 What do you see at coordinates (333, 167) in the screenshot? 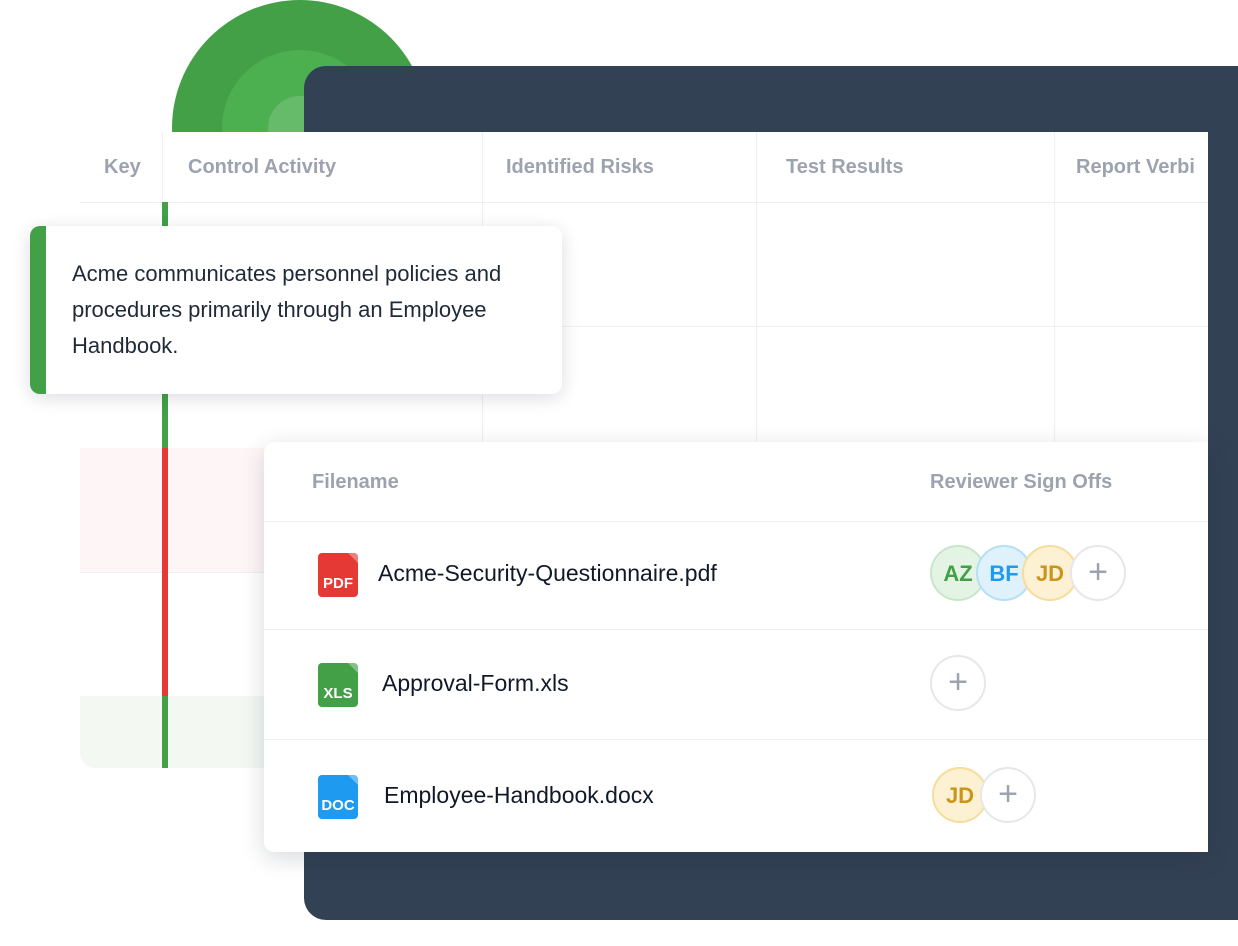
I see `column-header-control-activity: Control Activity` at bounding box center [333, 167].